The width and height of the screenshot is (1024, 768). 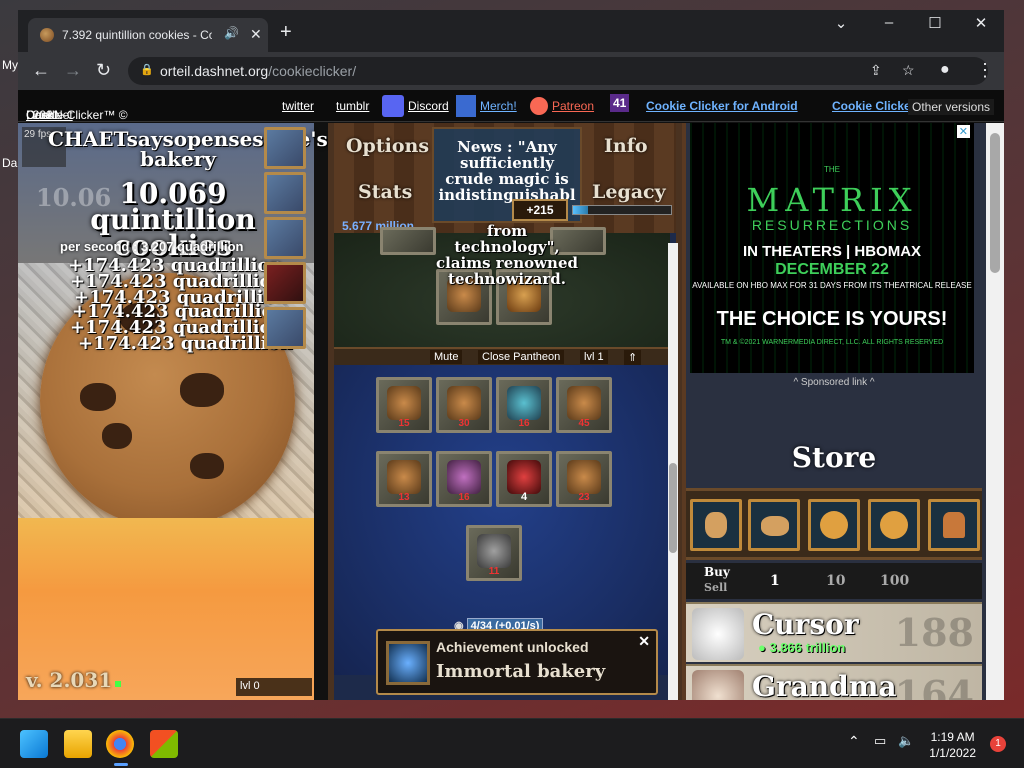 I want to click on quantity-10: 10, so click(x=835, y=581).